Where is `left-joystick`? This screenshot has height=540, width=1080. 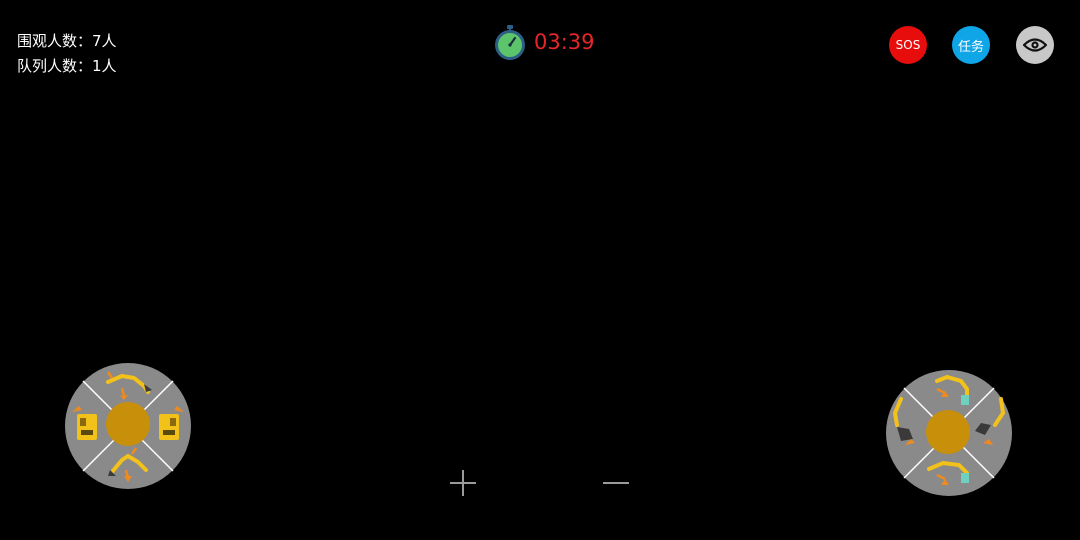 left-joystick is located at coordinates (128, 426).